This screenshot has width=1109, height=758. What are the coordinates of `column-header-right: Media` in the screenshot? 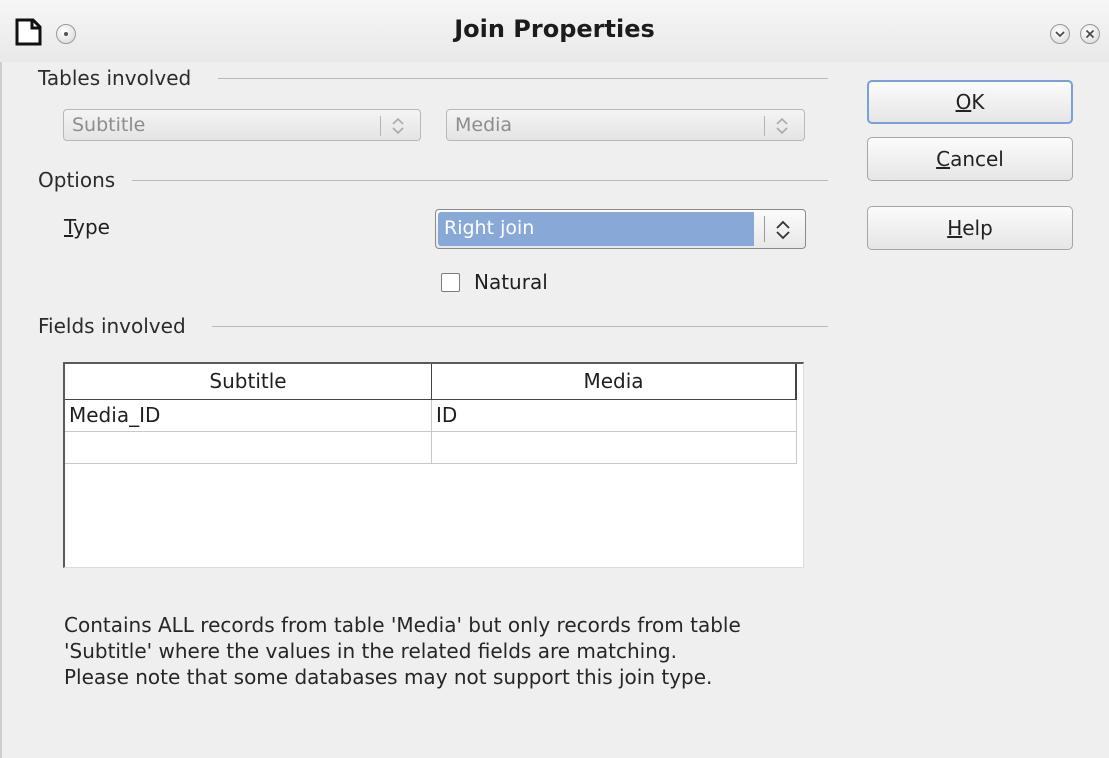 It's located at (614, 382).